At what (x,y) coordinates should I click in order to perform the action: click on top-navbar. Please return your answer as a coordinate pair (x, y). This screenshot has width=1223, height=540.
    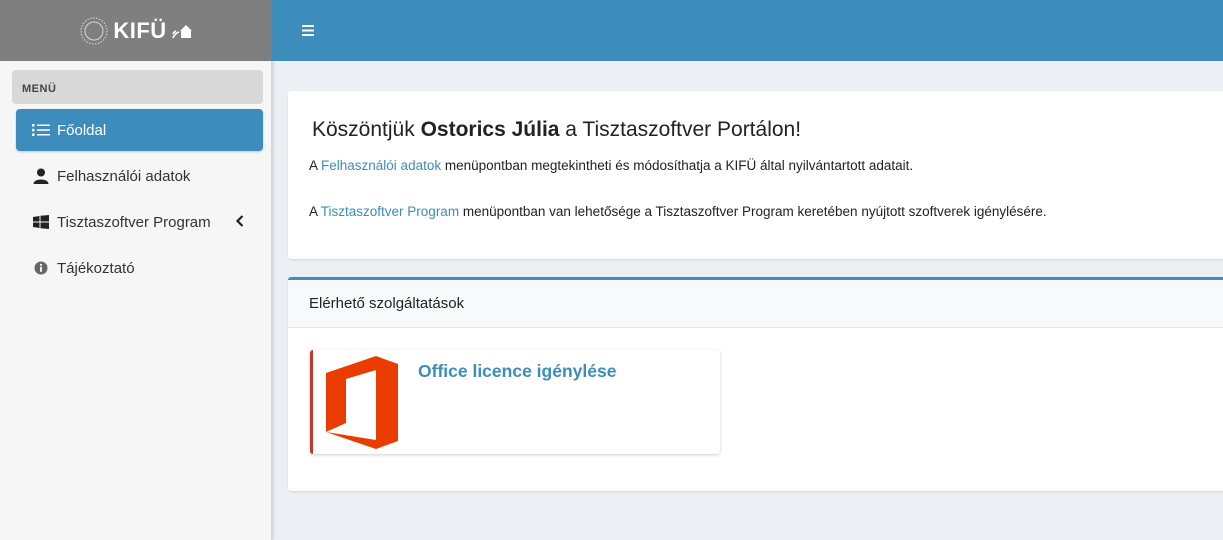
    Looking at the image, I should click on (747, 30).